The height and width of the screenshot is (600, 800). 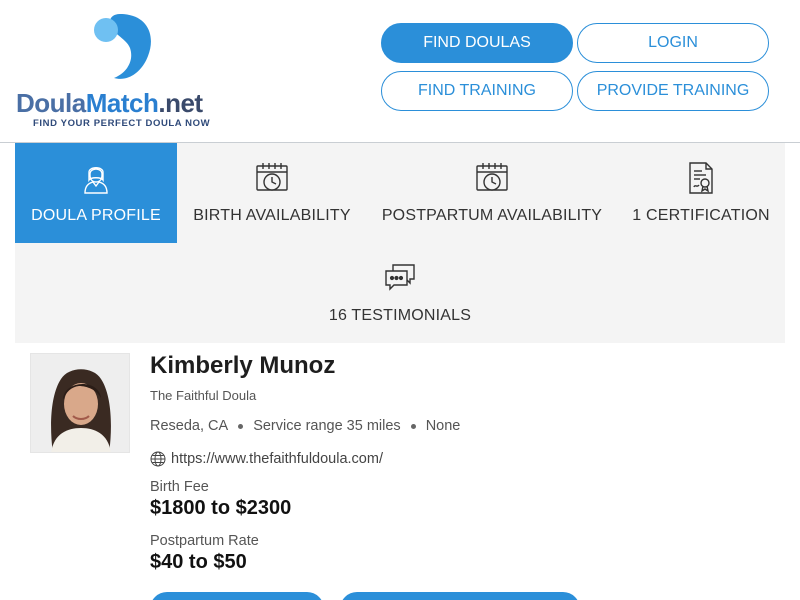 I want to click on tab-certification: 1 CERTIFICATION, so click(x=701, y=193).